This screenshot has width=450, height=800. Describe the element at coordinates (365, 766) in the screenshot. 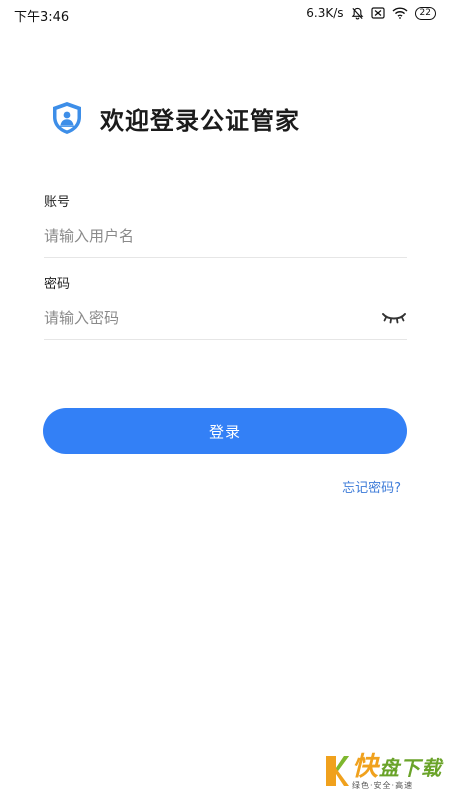

I see `watermark-first-char: 快` at that location.